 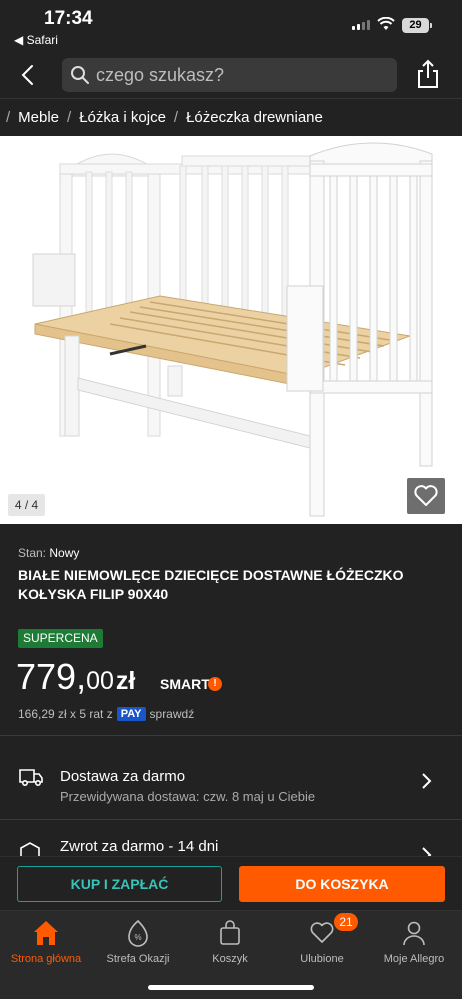 I want to click on back-to-safari-link: ◀ Safari, so click(x=36, y=40).